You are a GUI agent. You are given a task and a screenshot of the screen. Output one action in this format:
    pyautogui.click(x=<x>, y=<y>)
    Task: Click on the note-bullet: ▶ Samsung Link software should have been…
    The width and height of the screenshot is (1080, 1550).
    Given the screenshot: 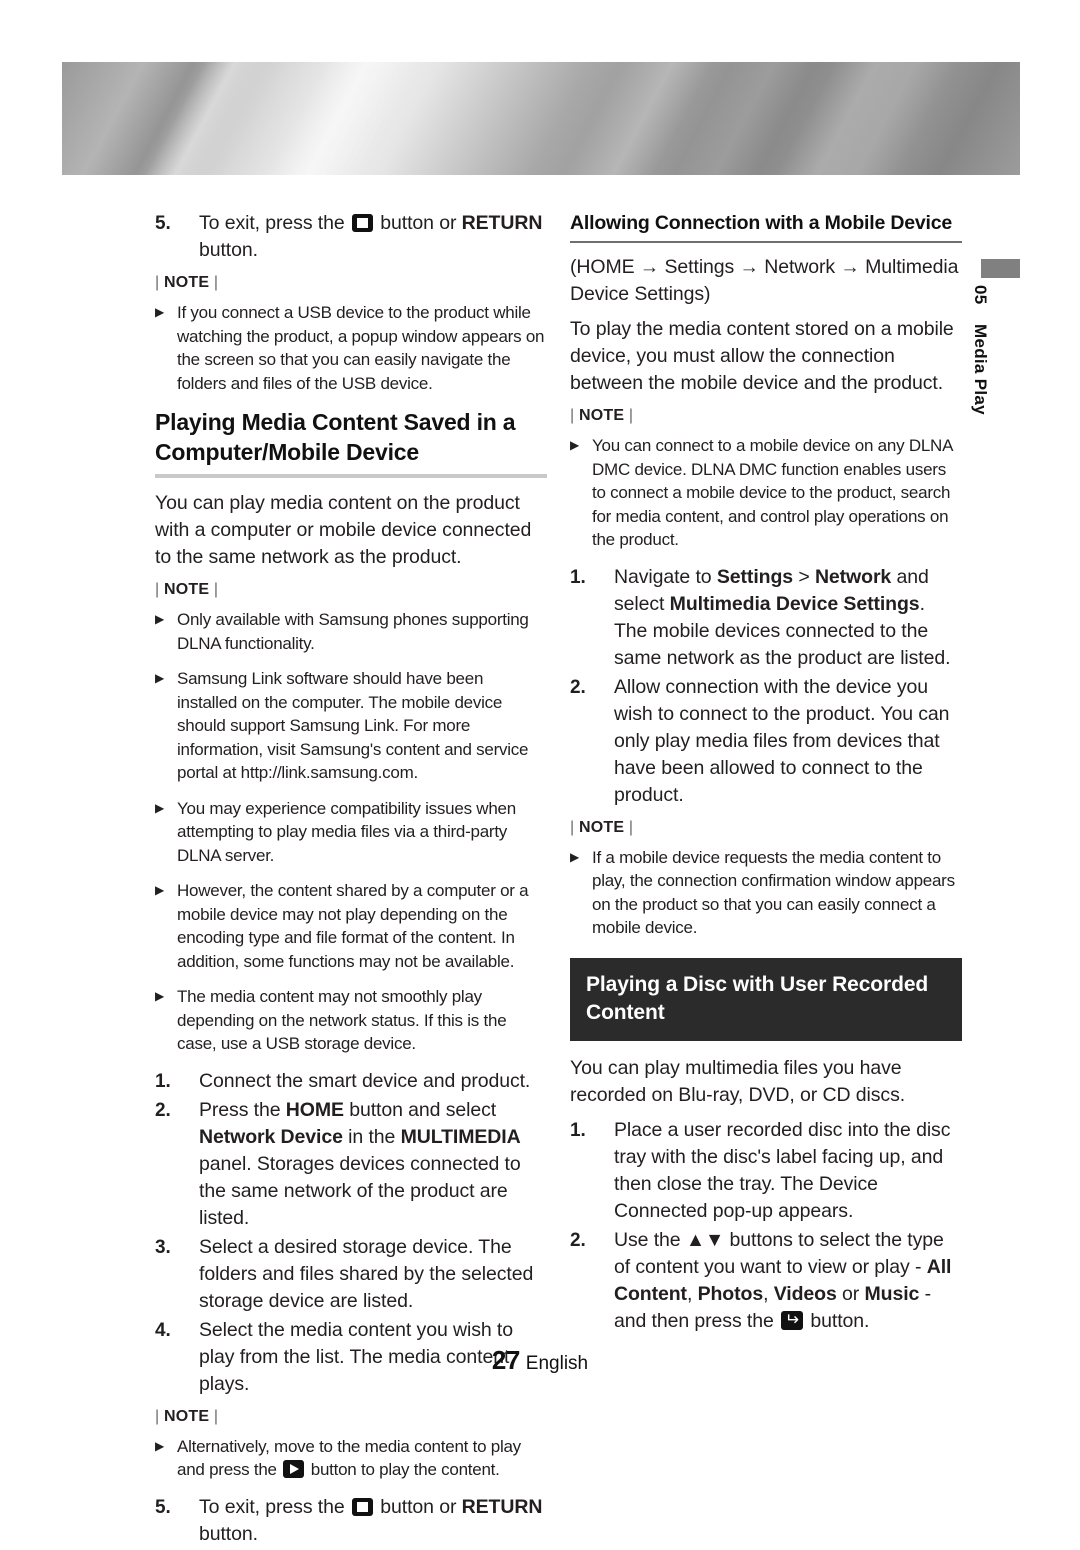 What is the action you would take?
    pyautogui.click(x=351, y=726)
    